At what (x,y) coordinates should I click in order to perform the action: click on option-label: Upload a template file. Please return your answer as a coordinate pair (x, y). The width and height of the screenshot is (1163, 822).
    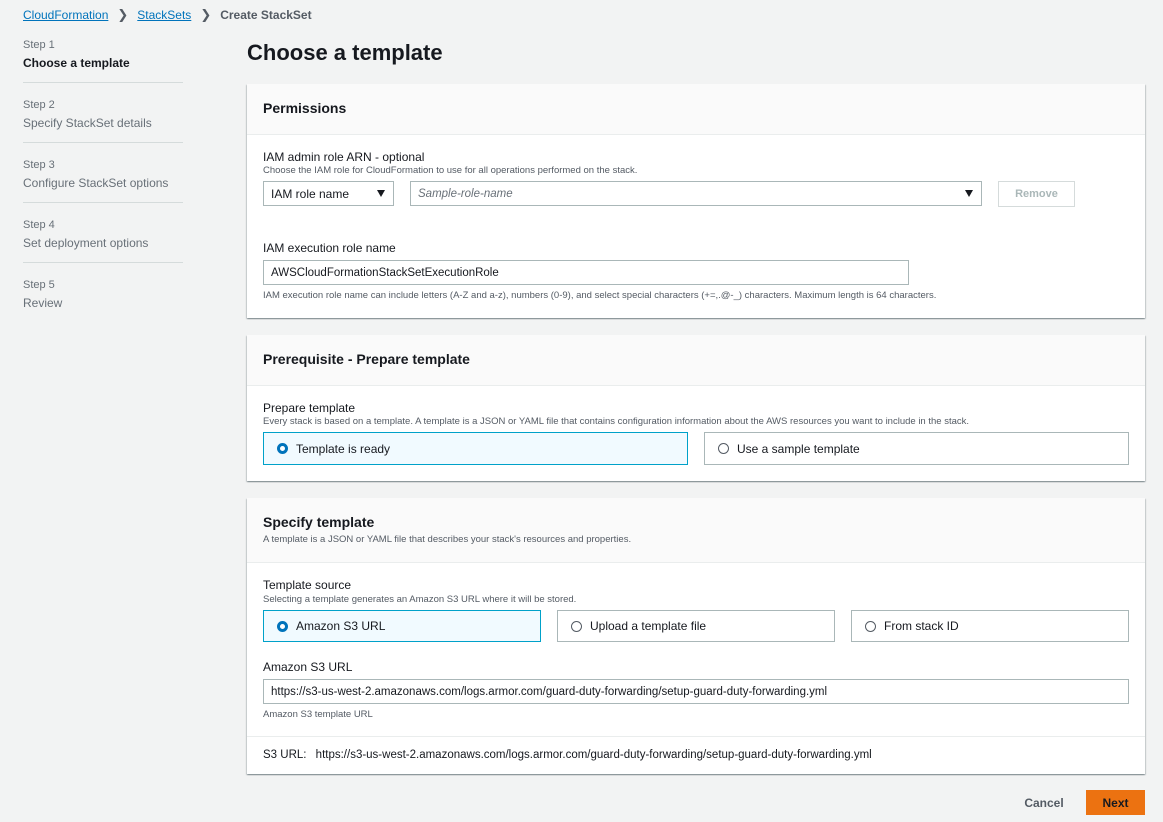
    Looking at the image, I should click on (648, 626).